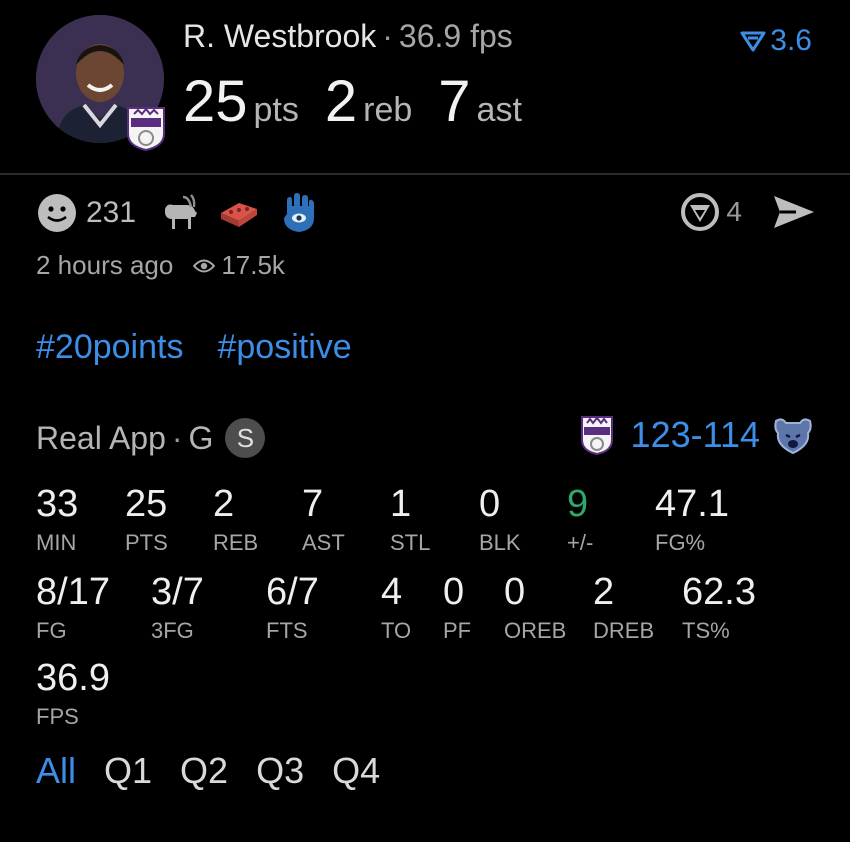  I want to click on stat-oreb: 0 OREB, so click(535, 608).